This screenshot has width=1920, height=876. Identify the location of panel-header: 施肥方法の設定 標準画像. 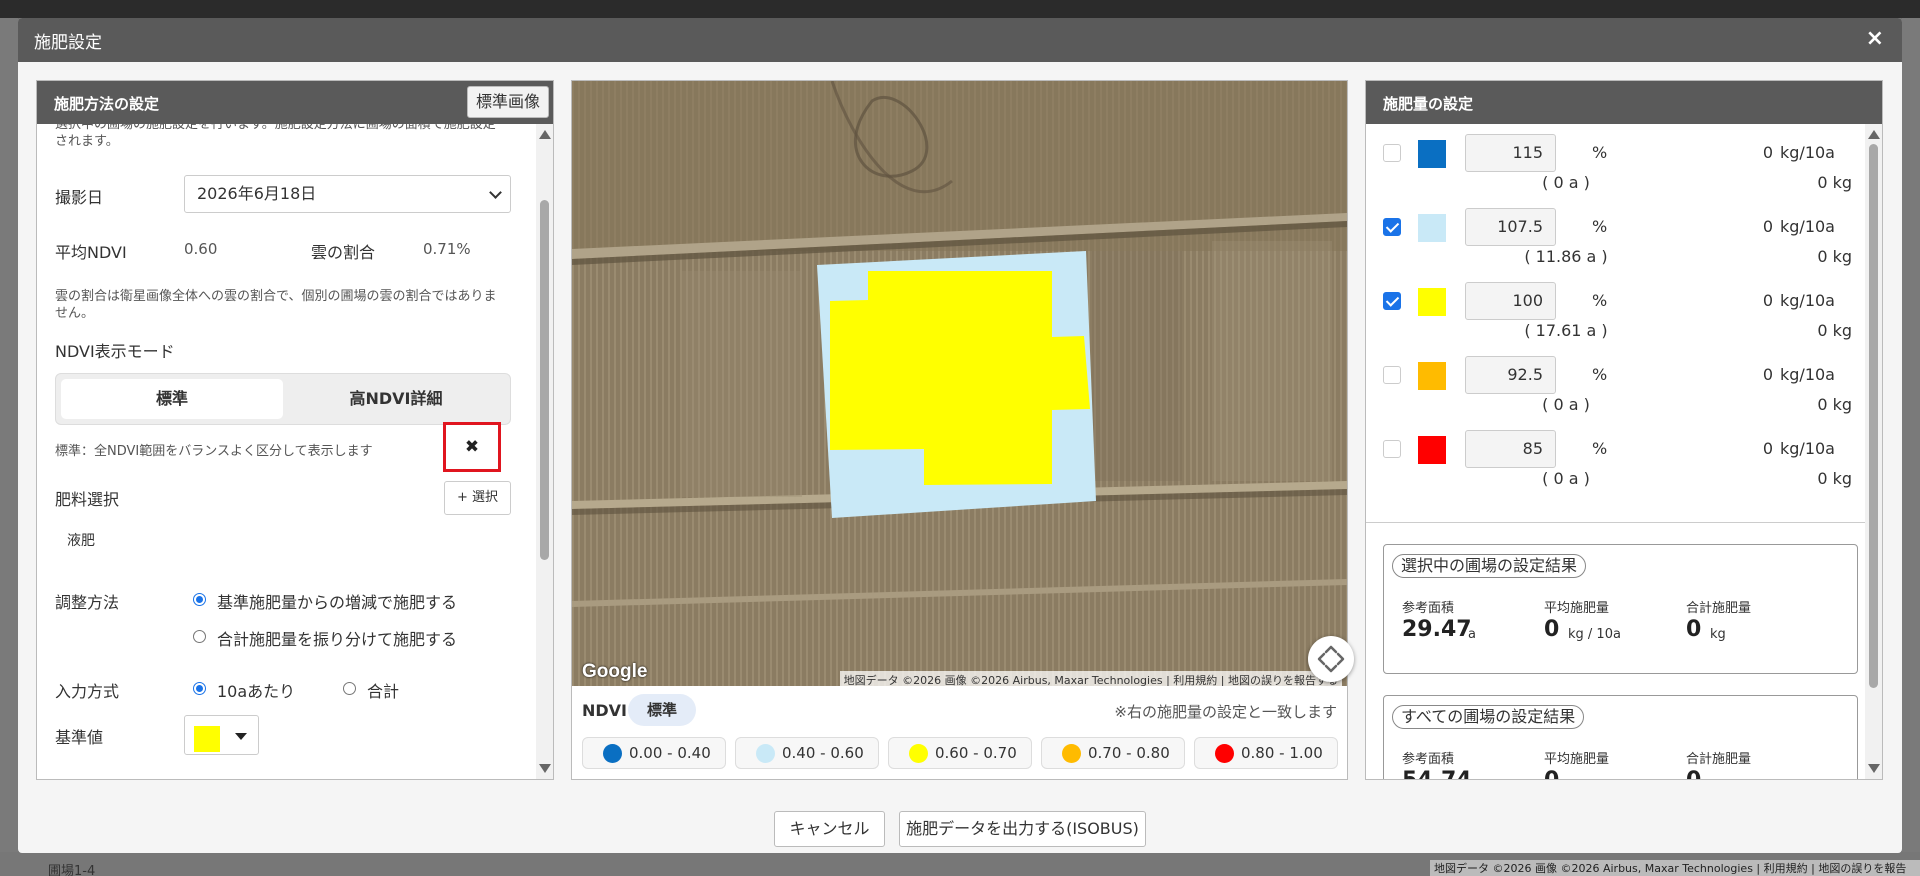
(295, 102).